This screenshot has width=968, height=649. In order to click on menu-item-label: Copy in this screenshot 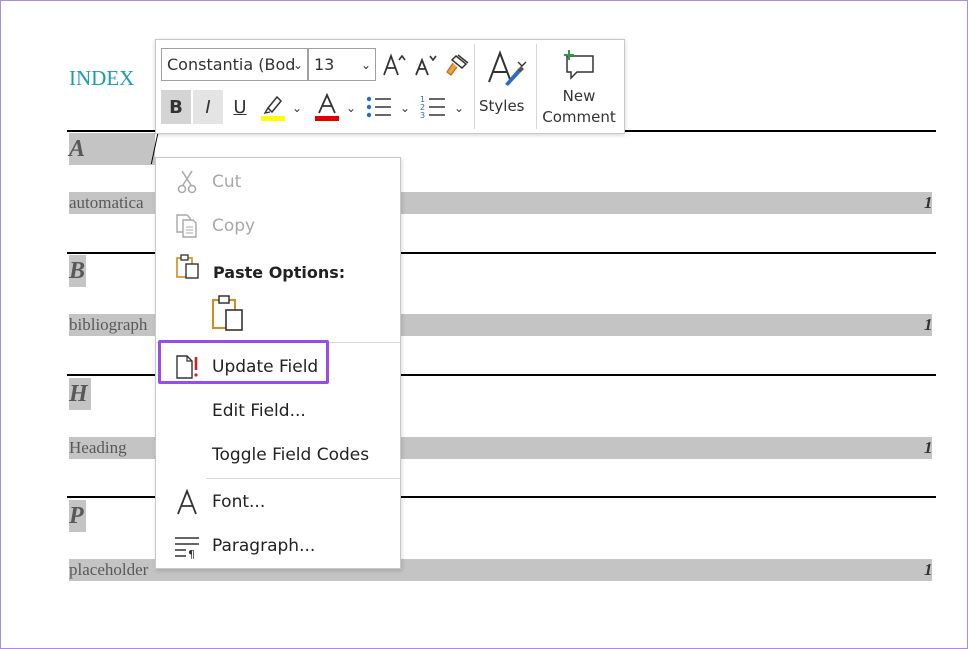, I will do `click(234, 226)`.